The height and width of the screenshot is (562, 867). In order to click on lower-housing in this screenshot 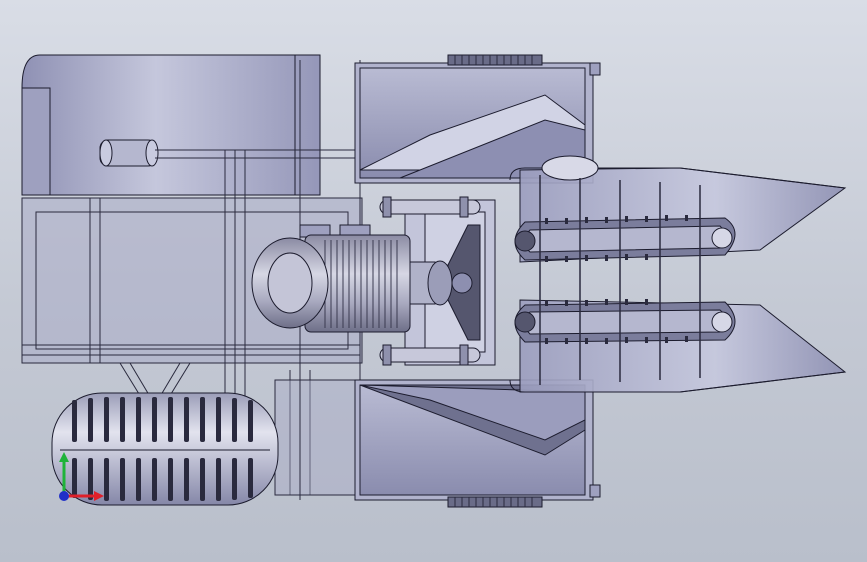, I will do `click(477, 443)`.